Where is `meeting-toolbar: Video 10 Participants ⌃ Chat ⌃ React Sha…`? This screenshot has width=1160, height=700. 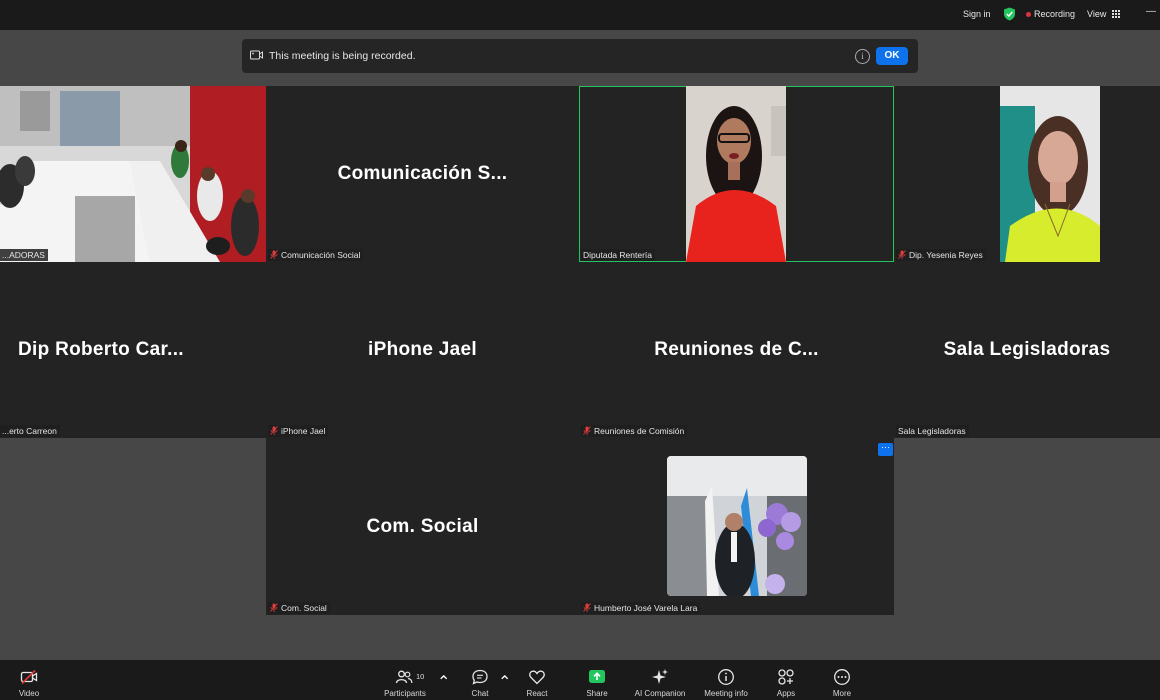 meeting-toolbar: Video 10 Participants ⌃ Chat ⌃ React Sha… is located at coordinates (580, 680).